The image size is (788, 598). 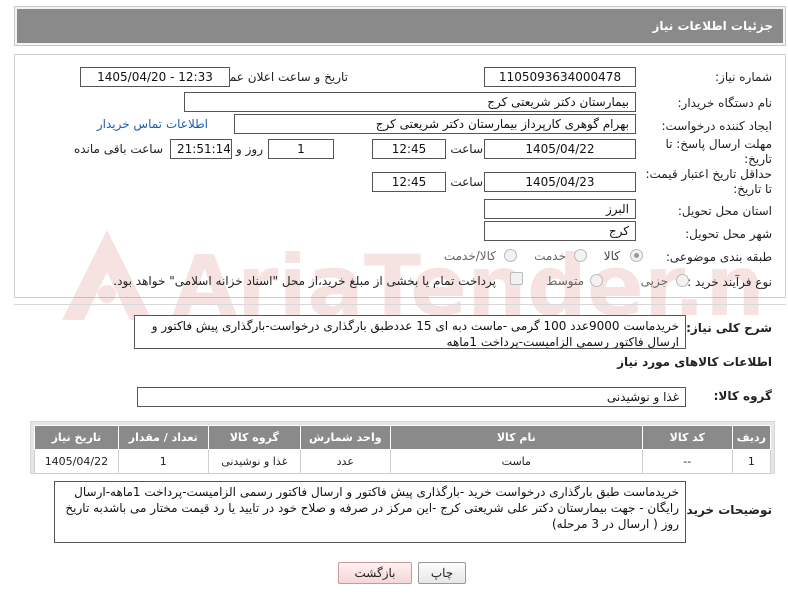 I want to click on remaining-time-field: 21:51:14, so click(x=201, y=149).